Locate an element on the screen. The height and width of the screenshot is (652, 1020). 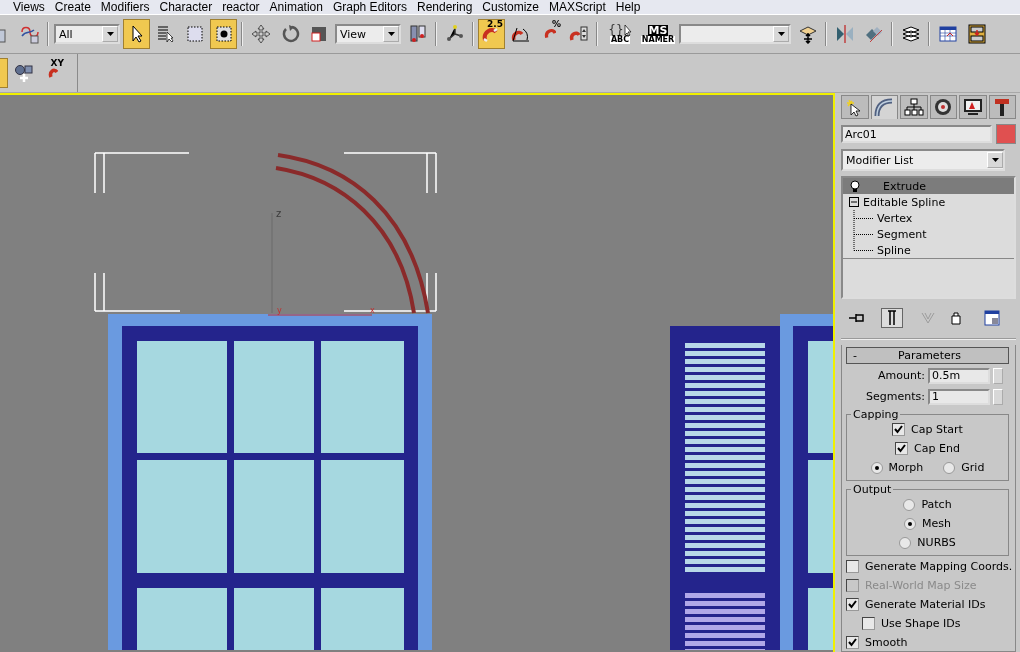
table-icon is located at coordinates (947, 34).